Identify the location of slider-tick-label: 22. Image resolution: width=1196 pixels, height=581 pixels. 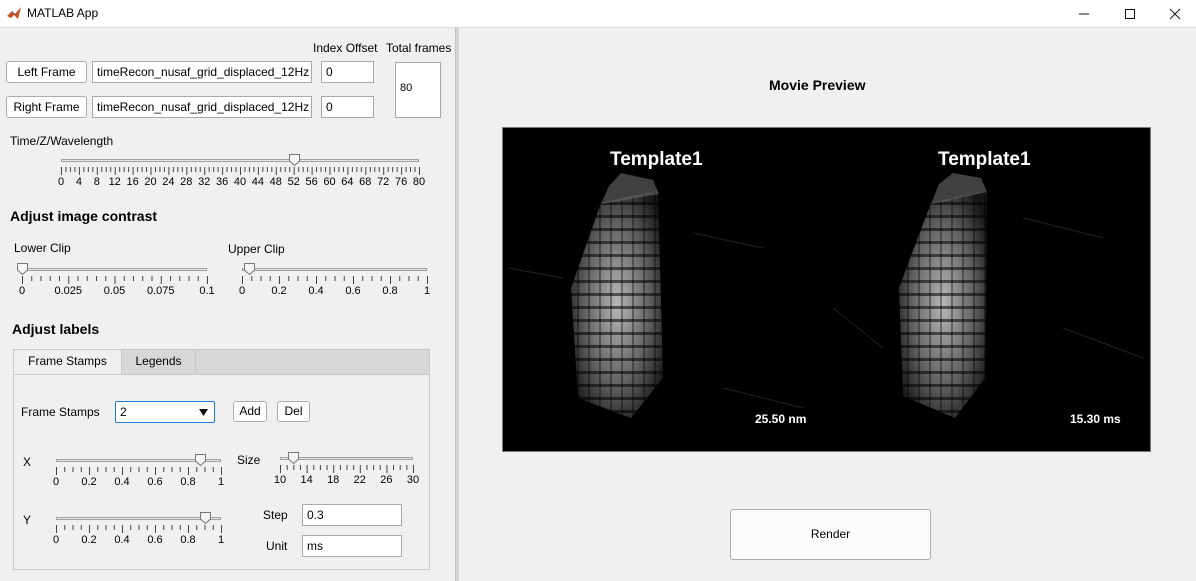
(359, 480).